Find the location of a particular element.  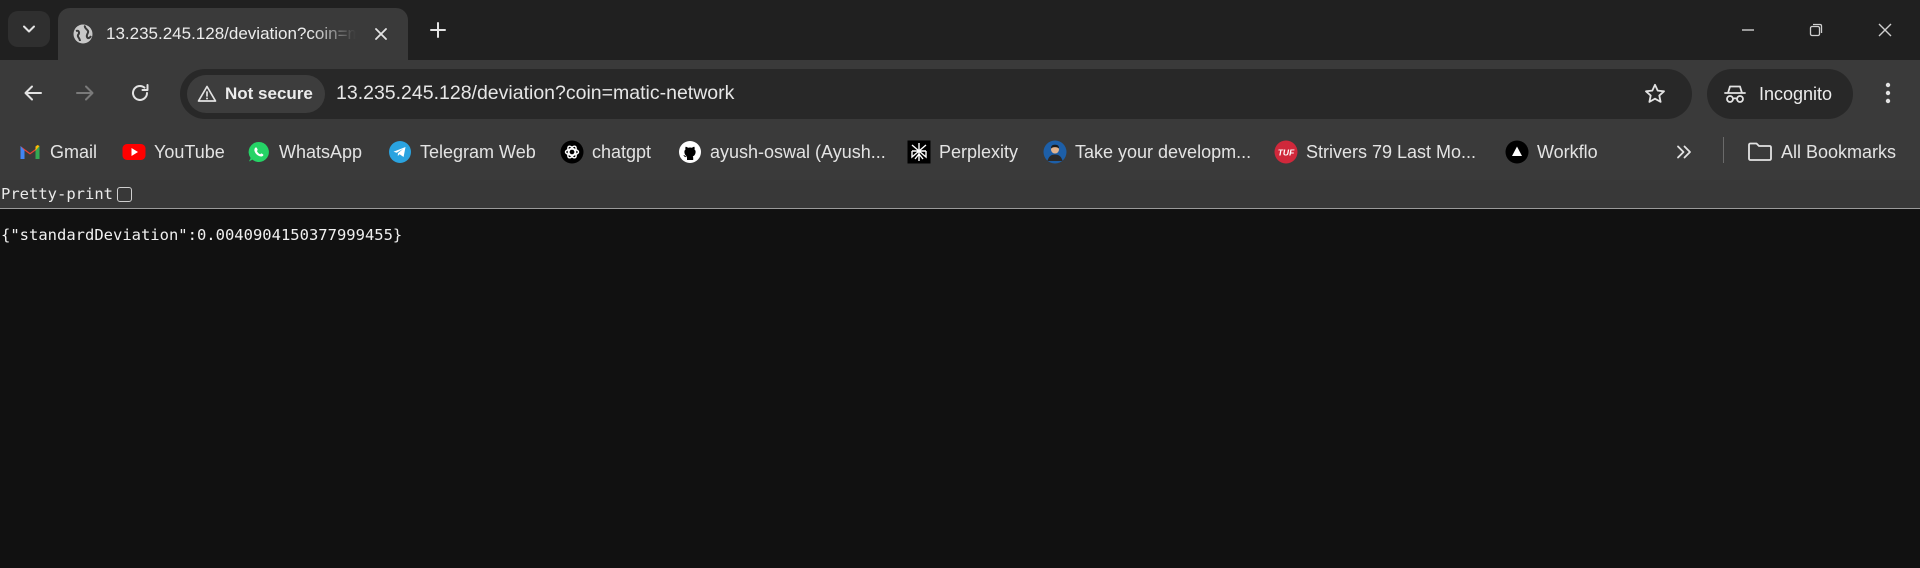

more-vertical-icon is located at coordinates (1888, 93).